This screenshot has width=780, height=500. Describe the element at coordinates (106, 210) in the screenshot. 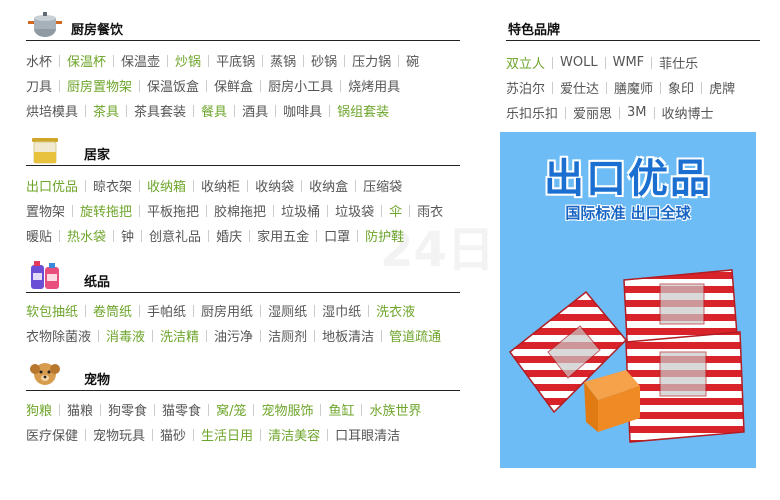

I see `category-link: 旋转拖把` at that location.